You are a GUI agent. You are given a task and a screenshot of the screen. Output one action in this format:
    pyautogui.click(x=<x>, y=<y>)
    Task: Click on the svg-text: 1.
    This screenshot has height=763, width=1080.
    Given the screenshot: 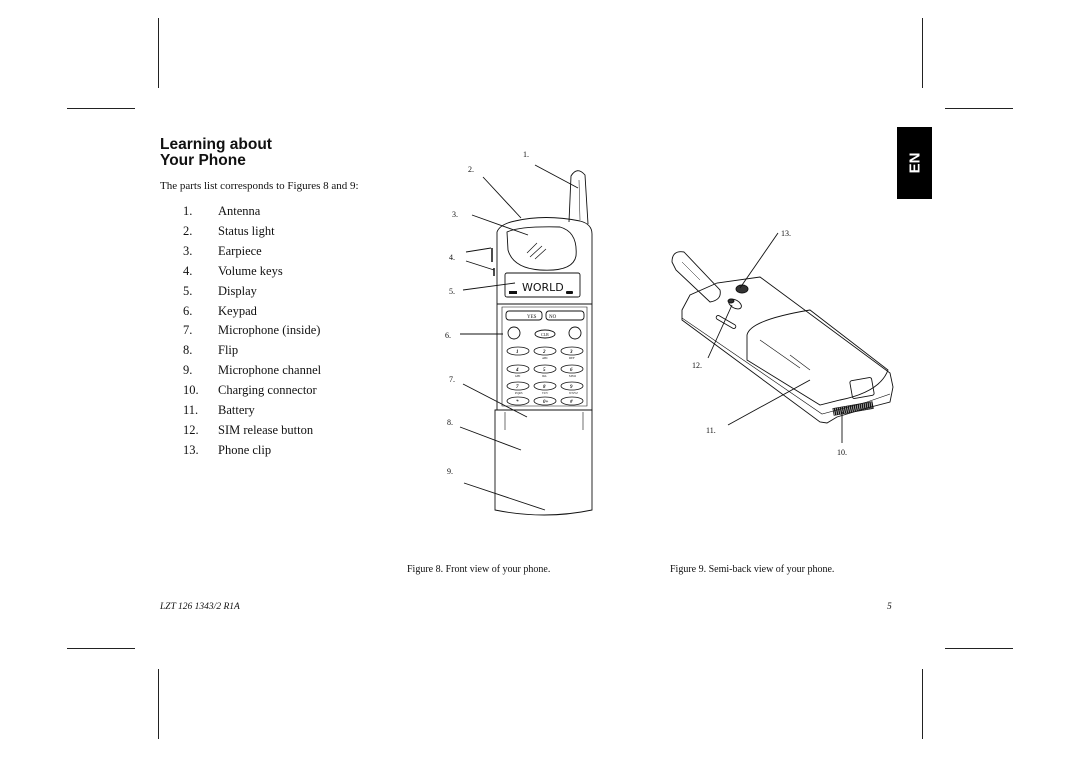 What is the action you would take?
    pyautogui.click(x=526, y=154)
    